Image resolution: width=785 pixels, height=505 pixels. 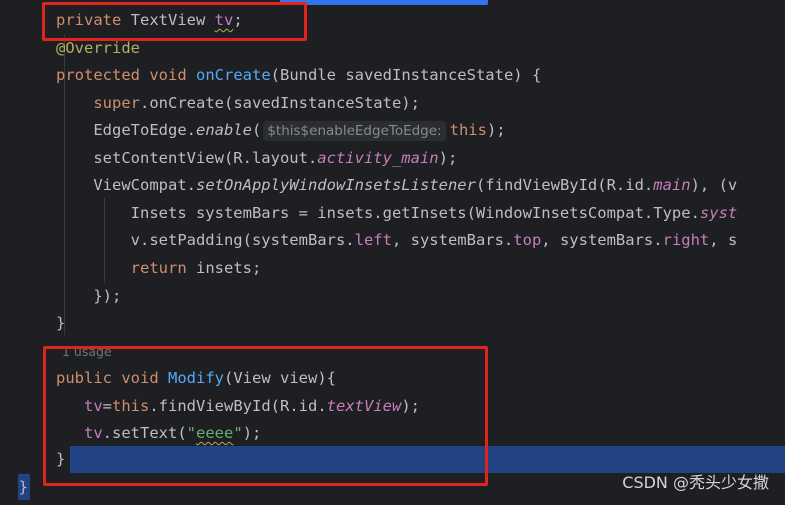 What do you see at coordinates (392, 296) in the screenshot?
I see `code-line-11: });` at bounding box center [392, 296].